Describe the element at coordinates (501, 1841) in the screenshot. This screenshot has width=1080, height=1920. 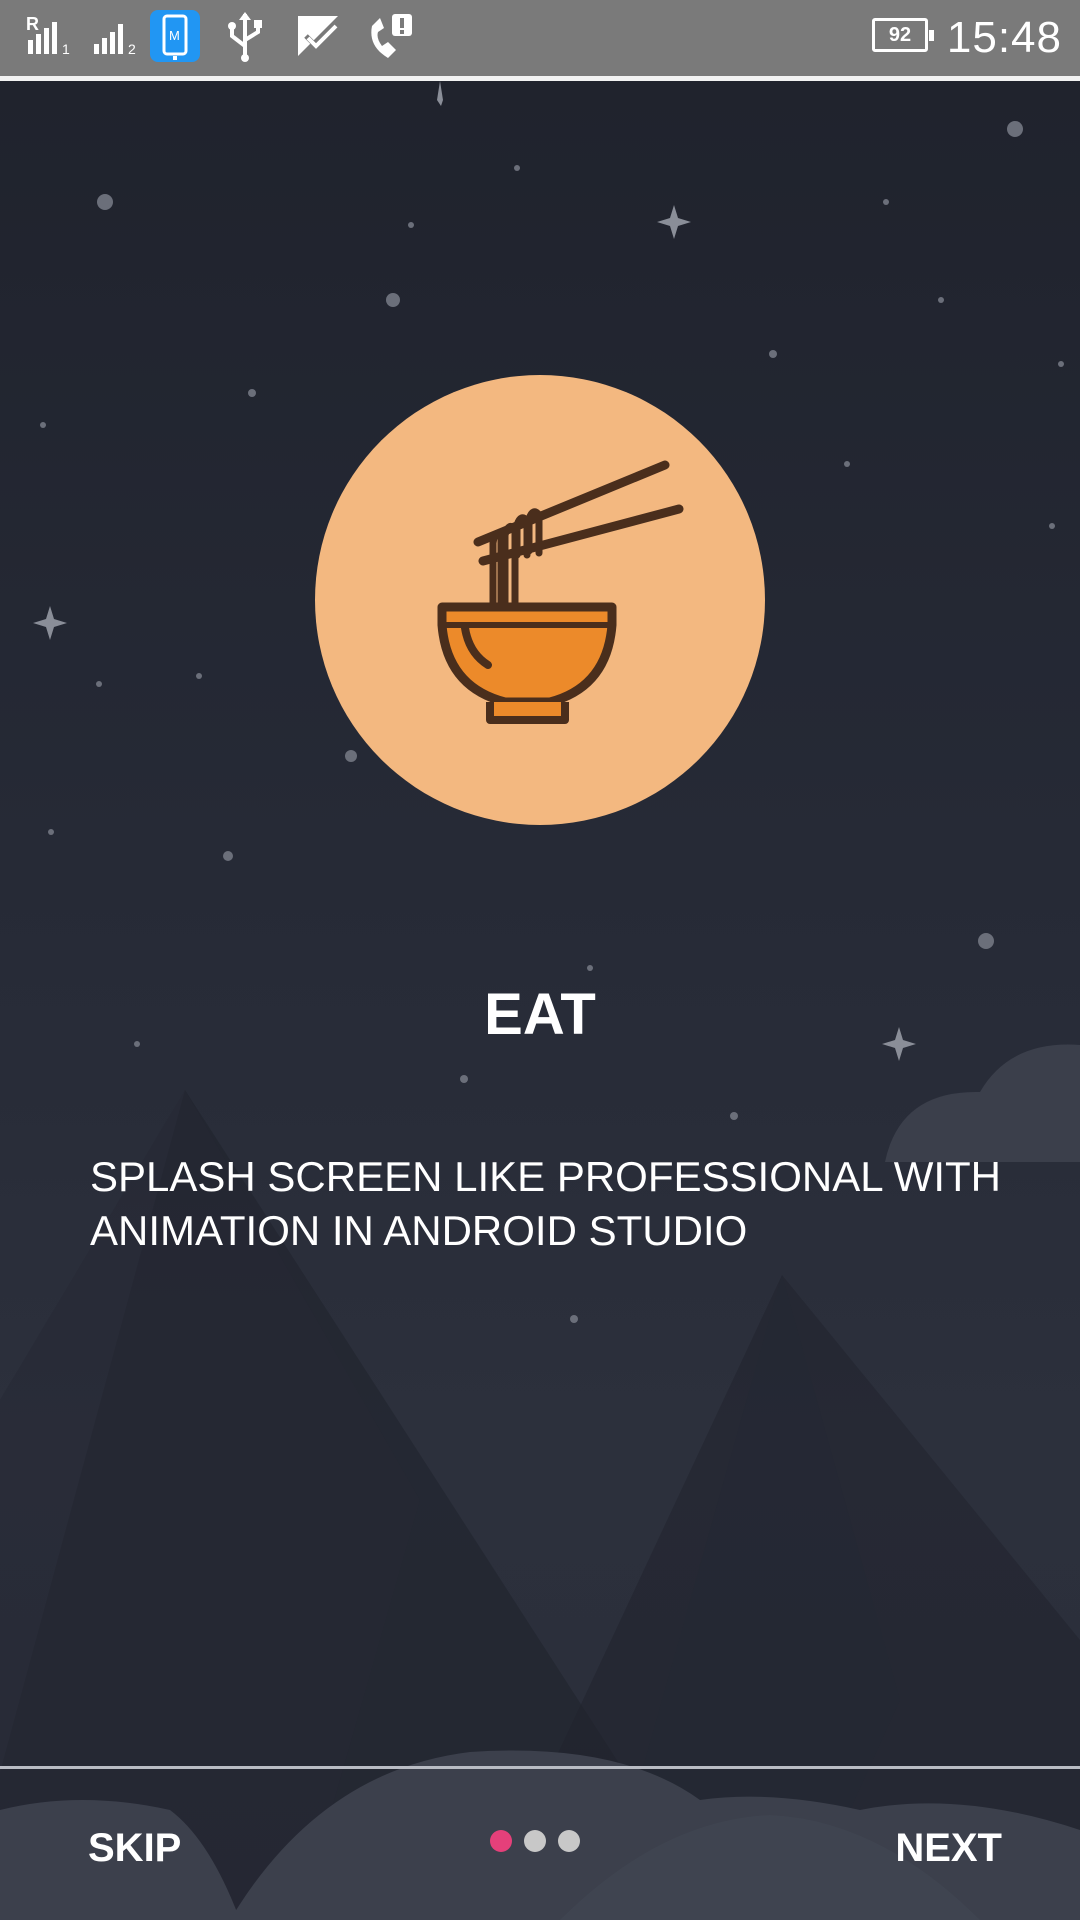
I see `page-dot-active` at that location.